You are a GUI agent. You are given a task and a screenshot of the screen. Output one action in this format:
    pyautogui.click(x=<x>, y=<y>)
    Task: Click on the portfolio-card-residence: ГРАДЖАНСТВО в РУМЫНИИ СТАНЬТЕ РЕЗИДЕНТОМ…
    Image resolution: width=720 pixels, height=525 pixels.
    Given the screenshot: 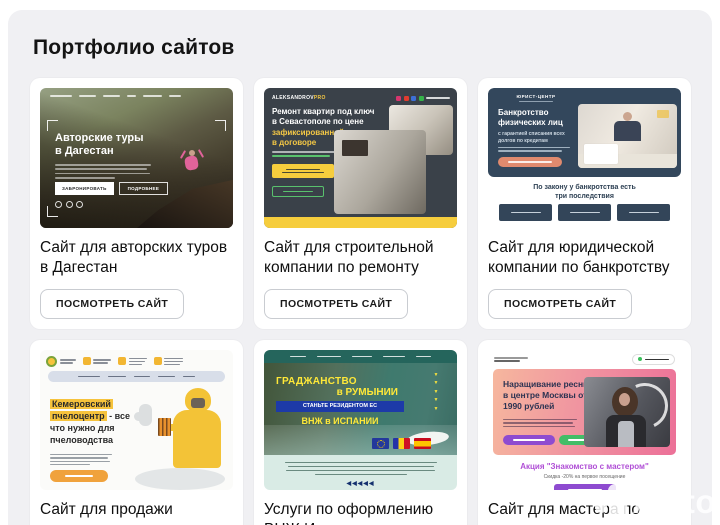 What is the action you would take?
    pyautogui.click(x=360, y=432)
    